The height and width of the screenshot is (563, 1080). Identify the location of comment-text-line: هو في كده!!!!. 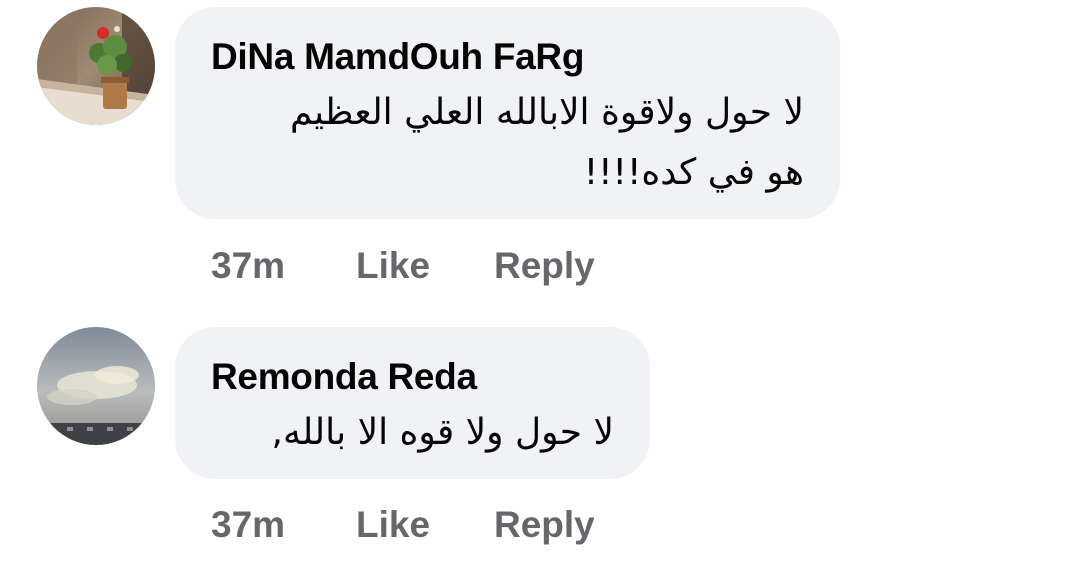
(693, 172).